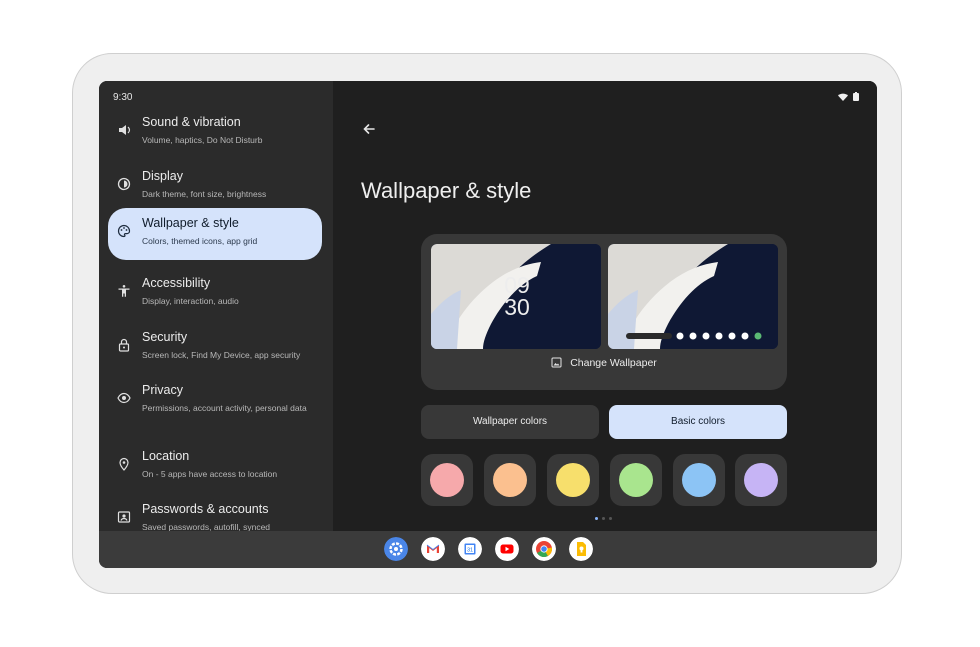 This screenshot has height=647, width=980. I want to click on status-icons, so click(848, 96).